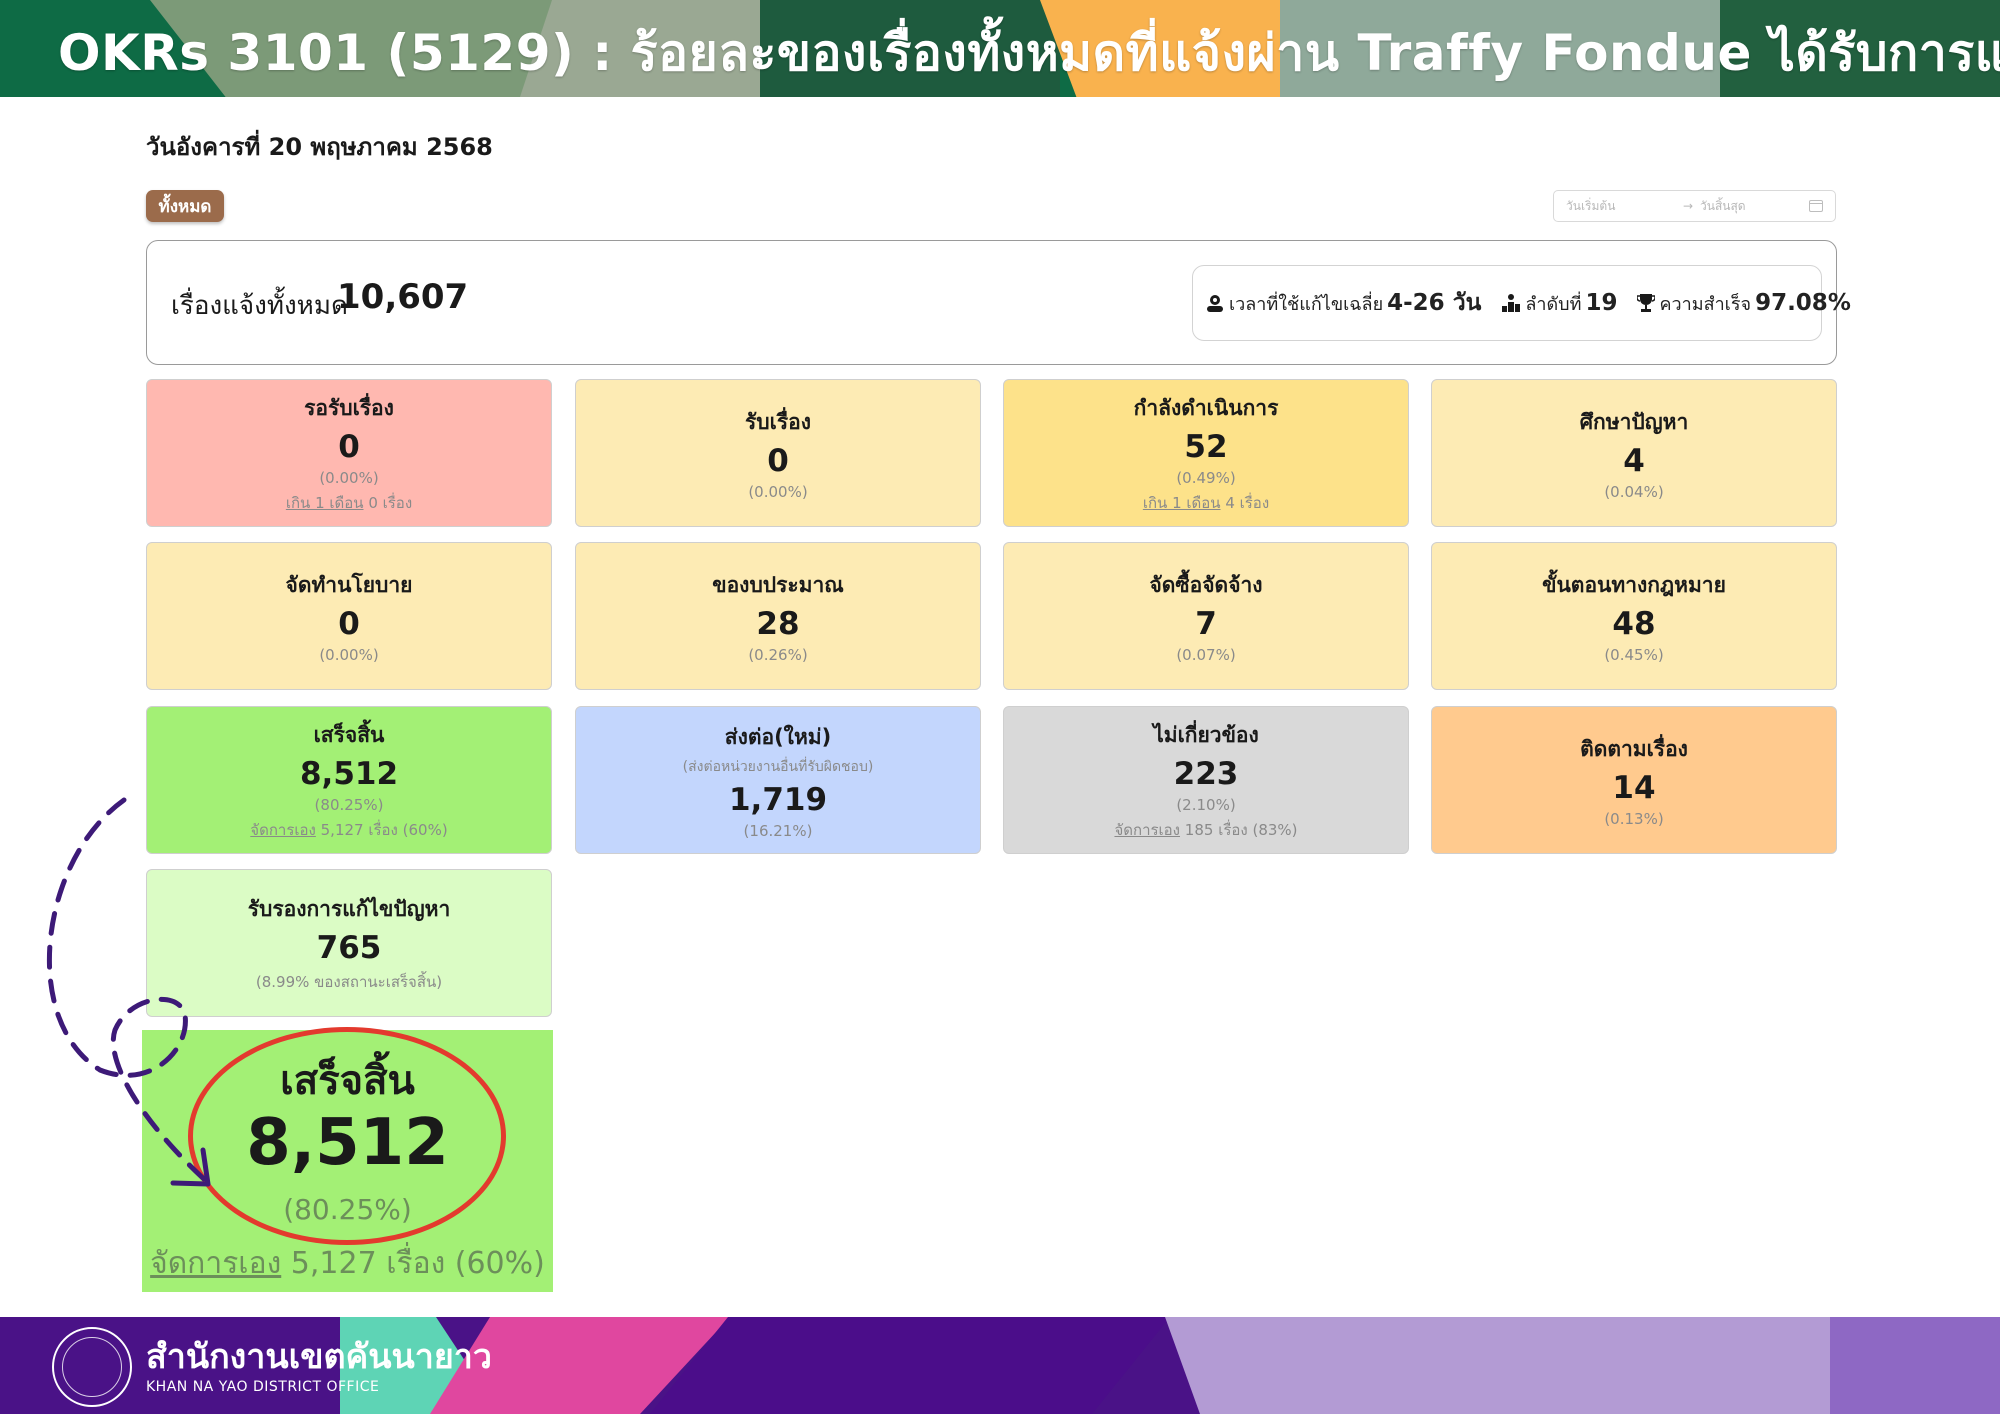 This screenshot has width=2000, height=1414. I want to click on card-value: 1,719, so click(778, 799).